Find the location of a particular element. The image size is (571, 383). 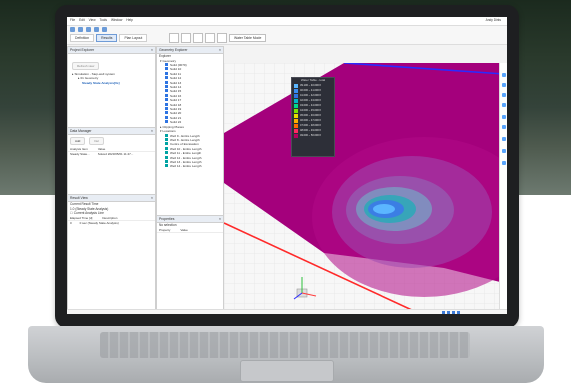

legend-label: 44.000 ~ 45.000 ft is located at coordinates (310, 110).